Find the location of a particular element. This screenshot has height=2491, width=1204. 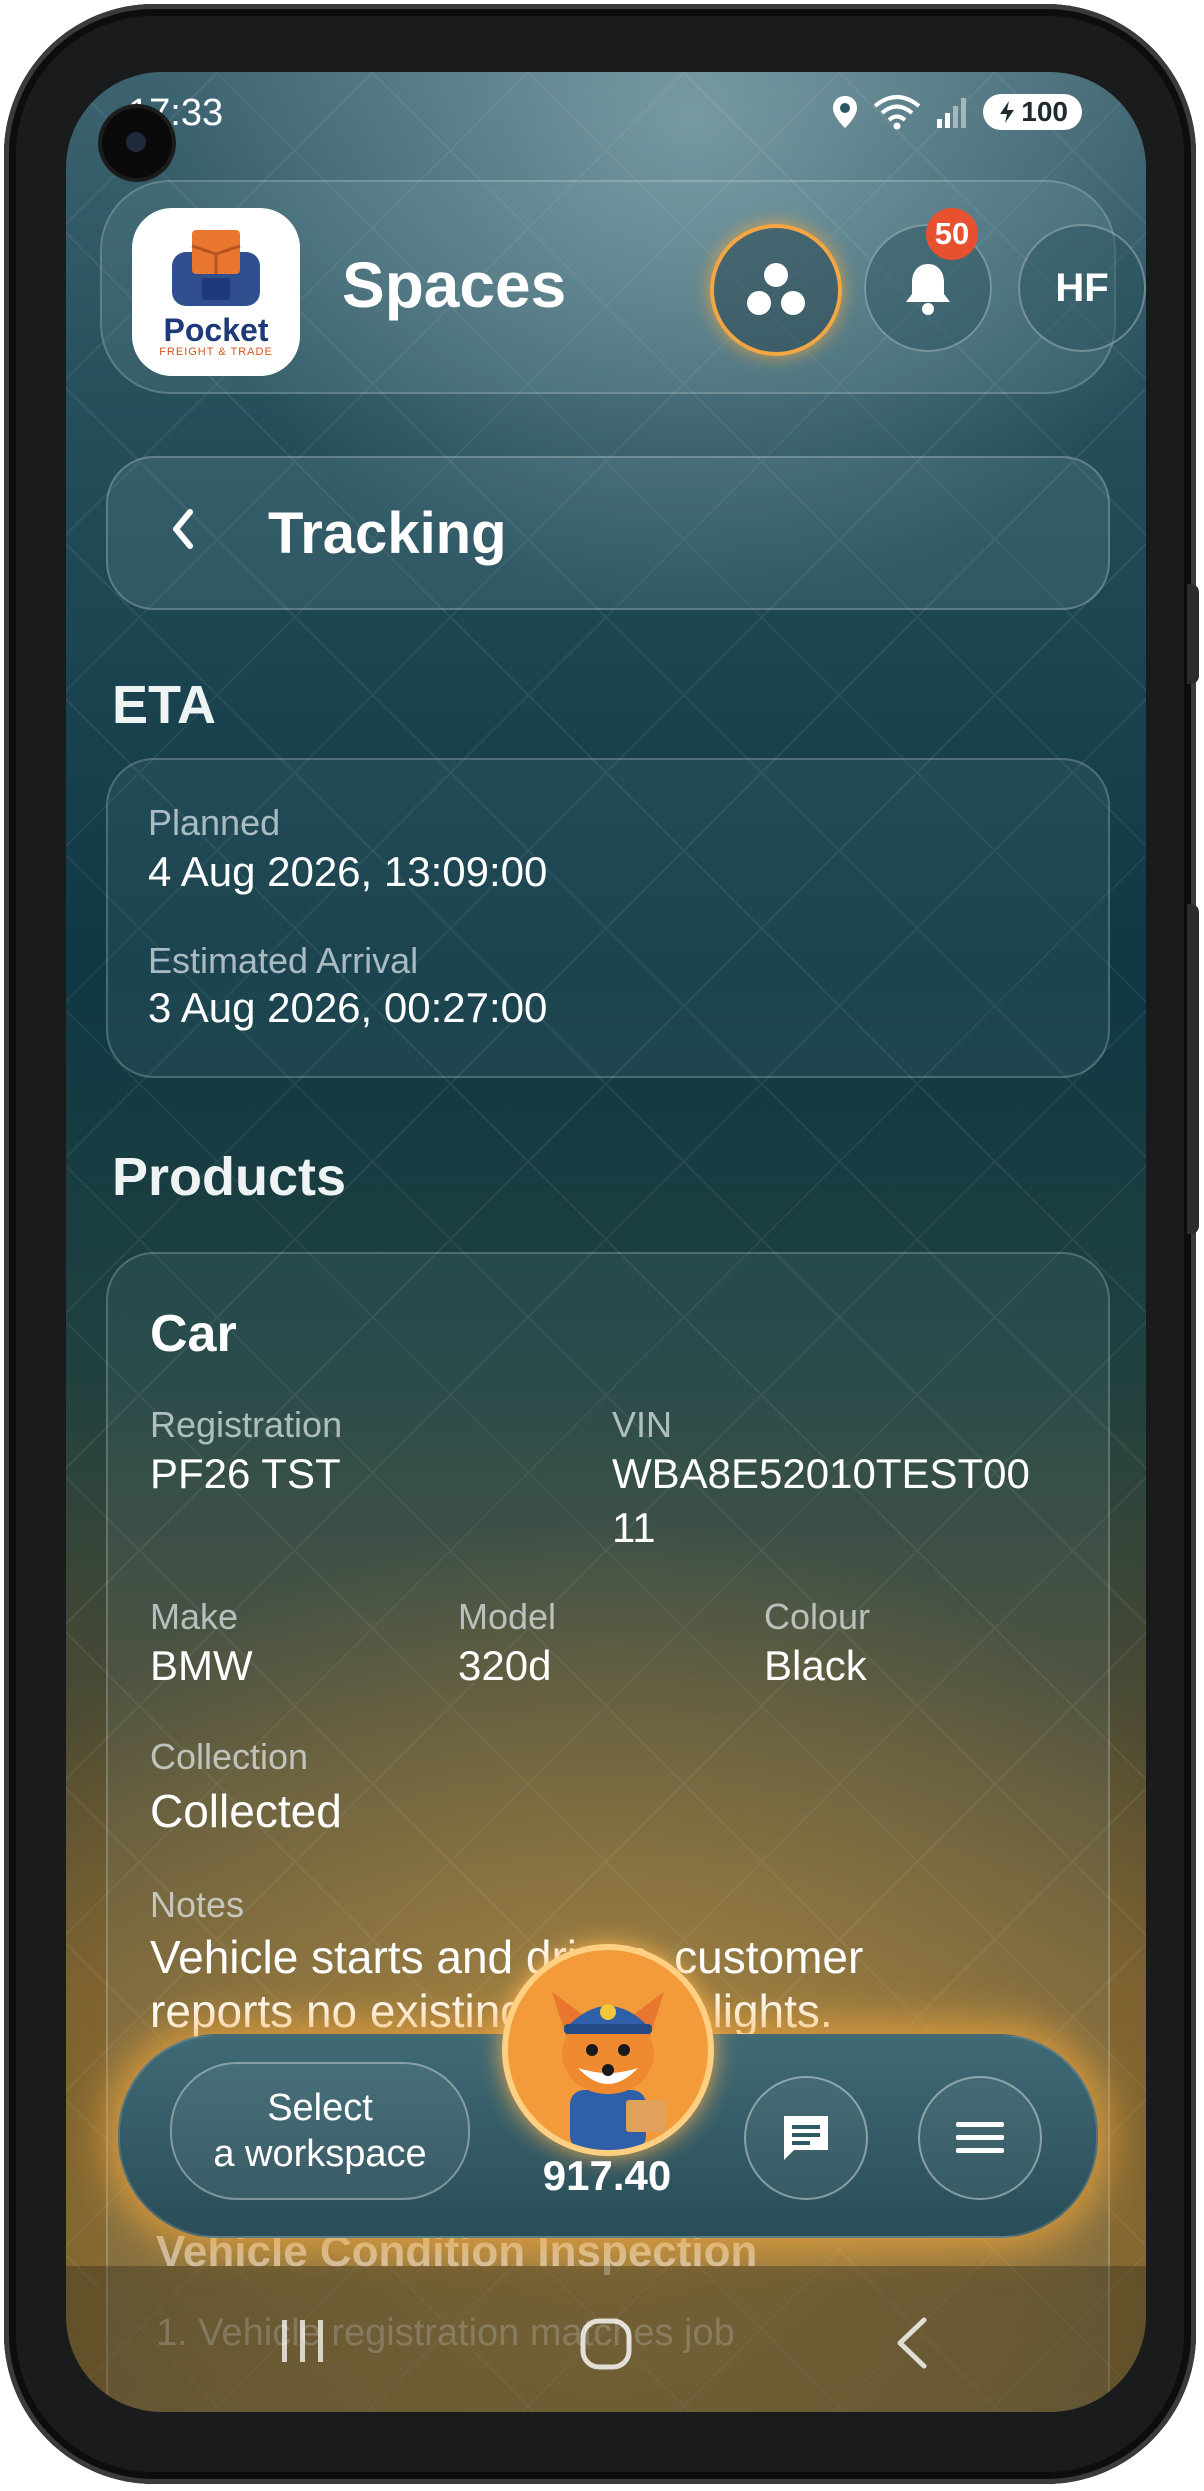

volume-button is located at coordinates (1193, 634).